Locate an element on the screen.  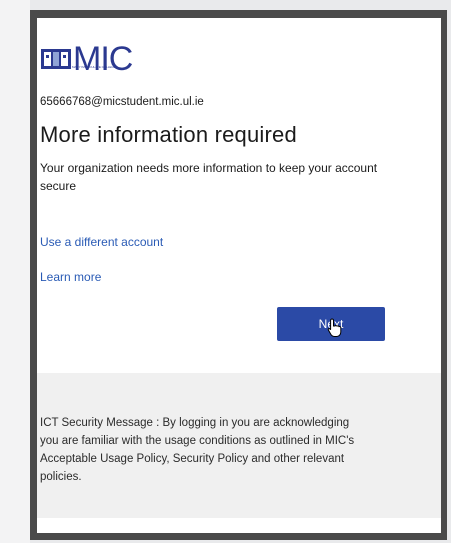
background-left is located at coordinates (15, 271).